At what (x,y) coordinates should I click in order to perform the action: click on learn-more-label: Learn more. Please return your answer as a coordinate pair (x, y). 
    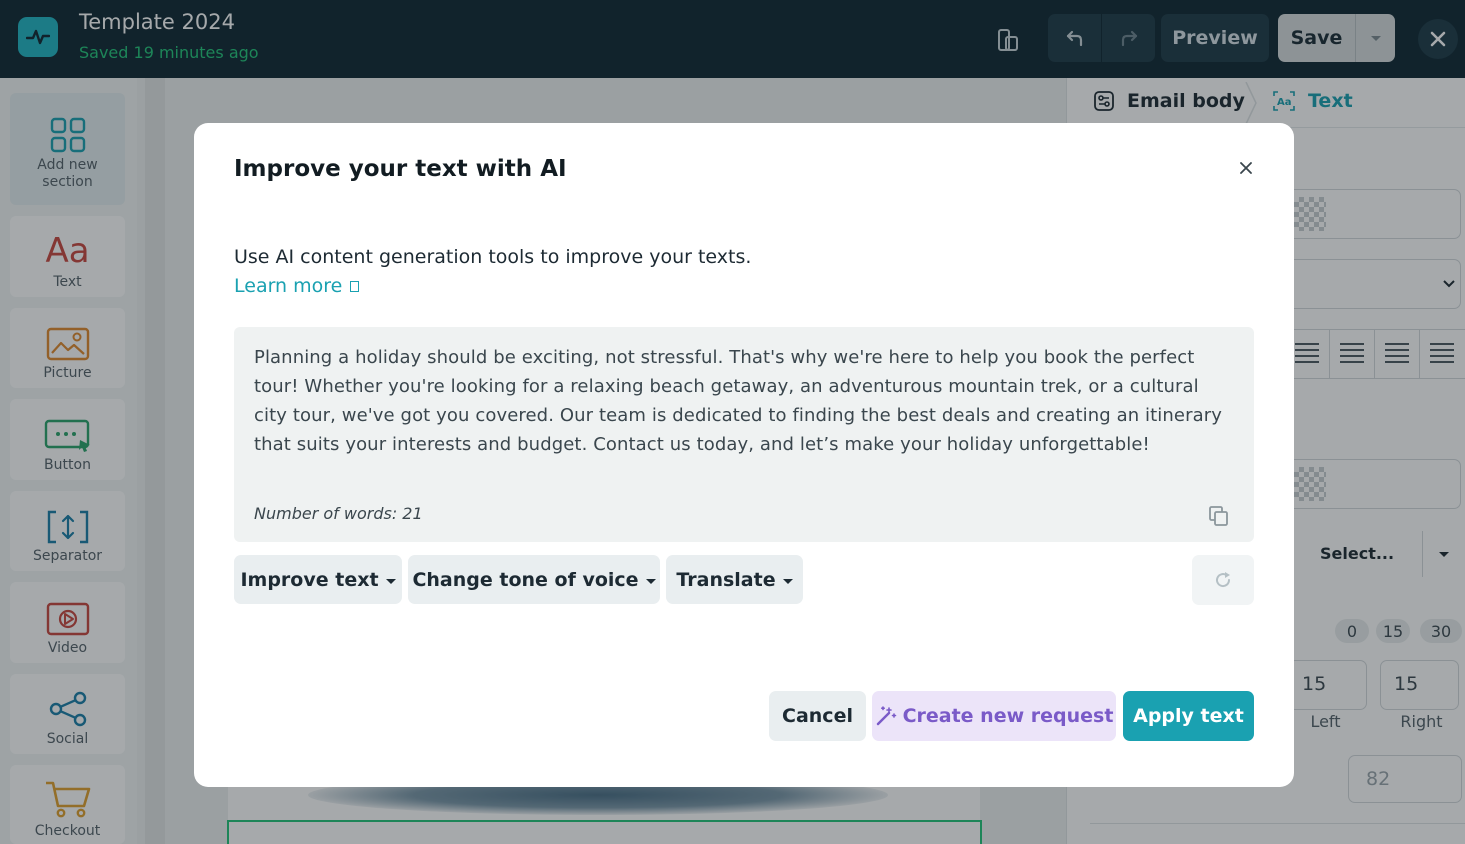
    Looking at the image, I should click on (288, 286).